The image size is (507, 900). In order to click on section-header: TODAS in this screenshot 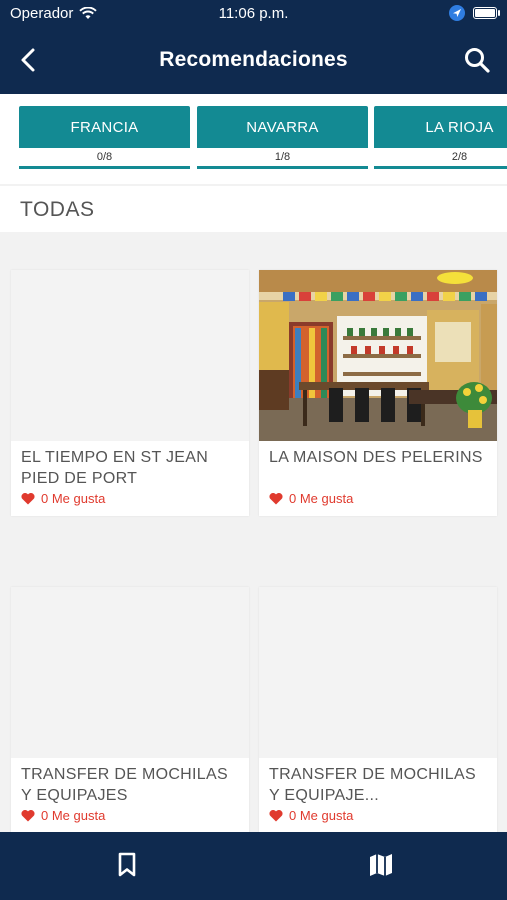, I will do `click(253, 209)`.